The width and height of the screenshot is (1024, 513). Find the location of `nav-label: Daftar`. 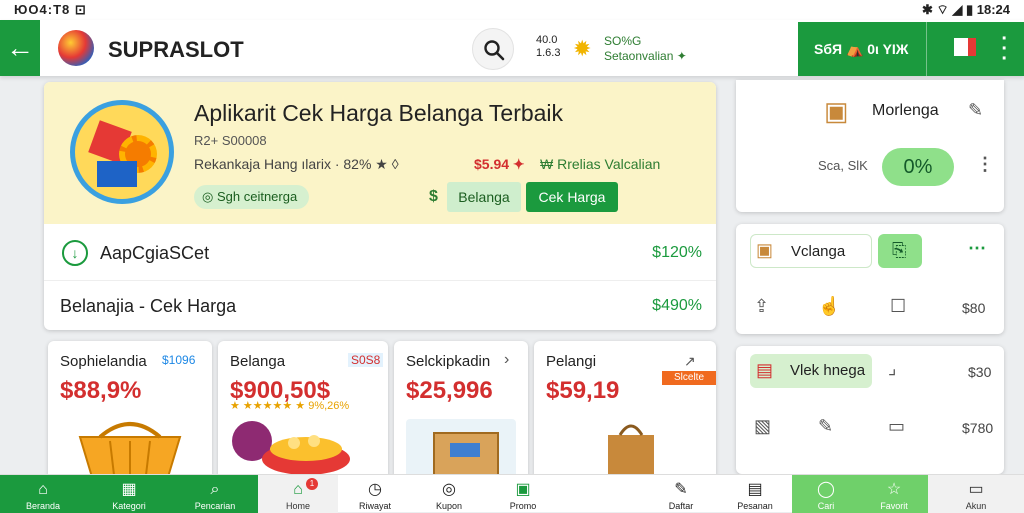

nav-label: Daftar is located at coordinates (681, 506).